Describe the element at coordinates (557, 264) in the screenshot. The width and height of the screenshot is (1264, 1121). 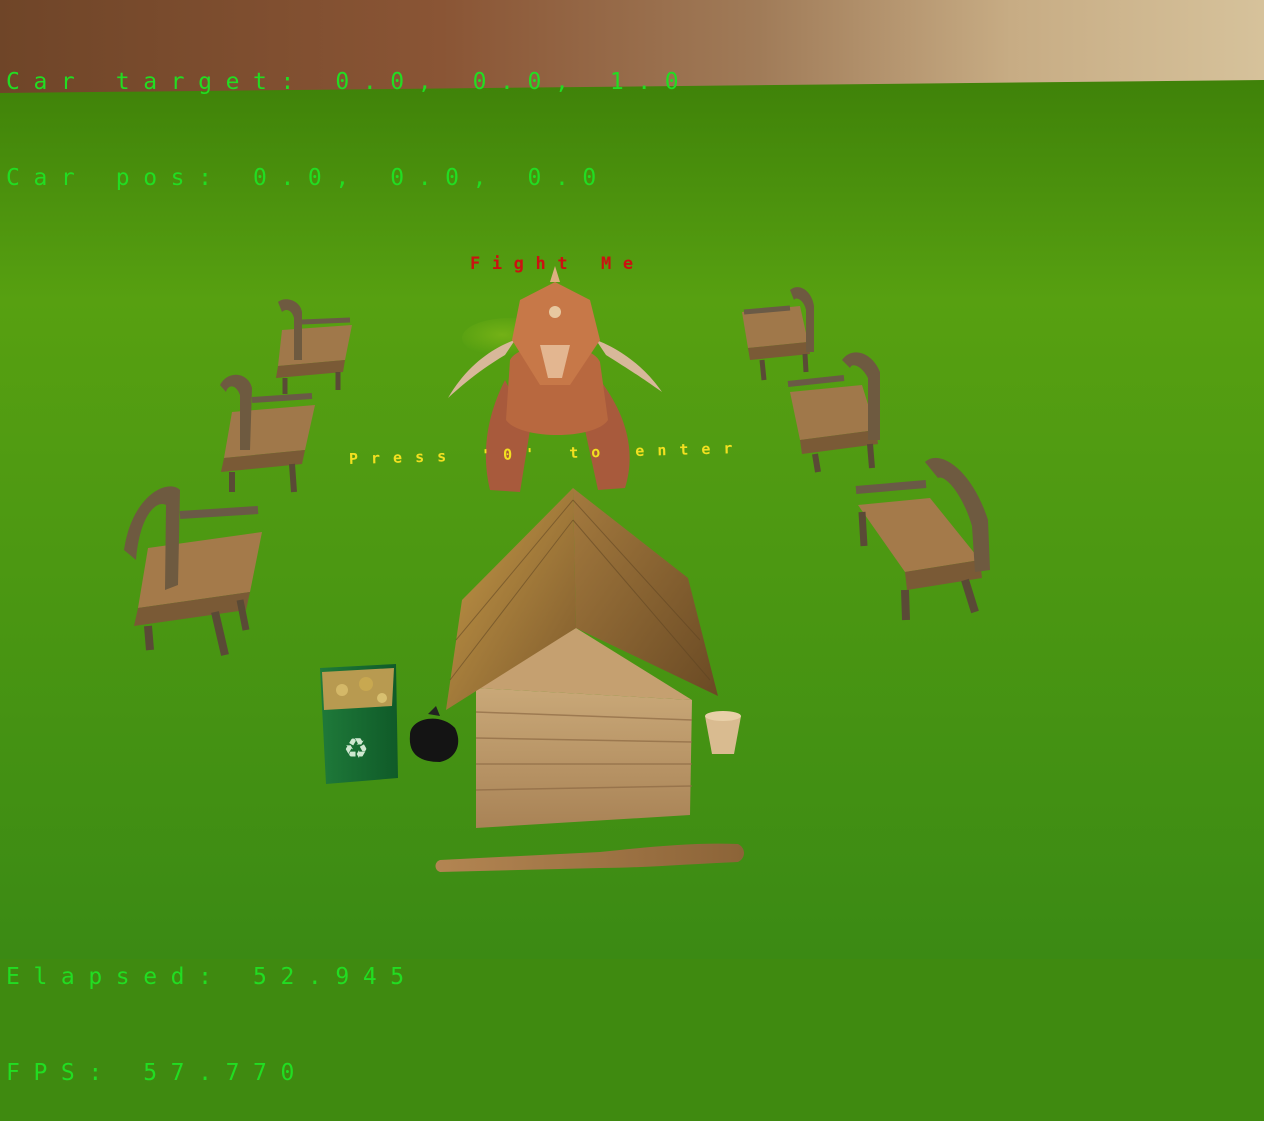
I see `enemy-label: Fight Me` at that location.